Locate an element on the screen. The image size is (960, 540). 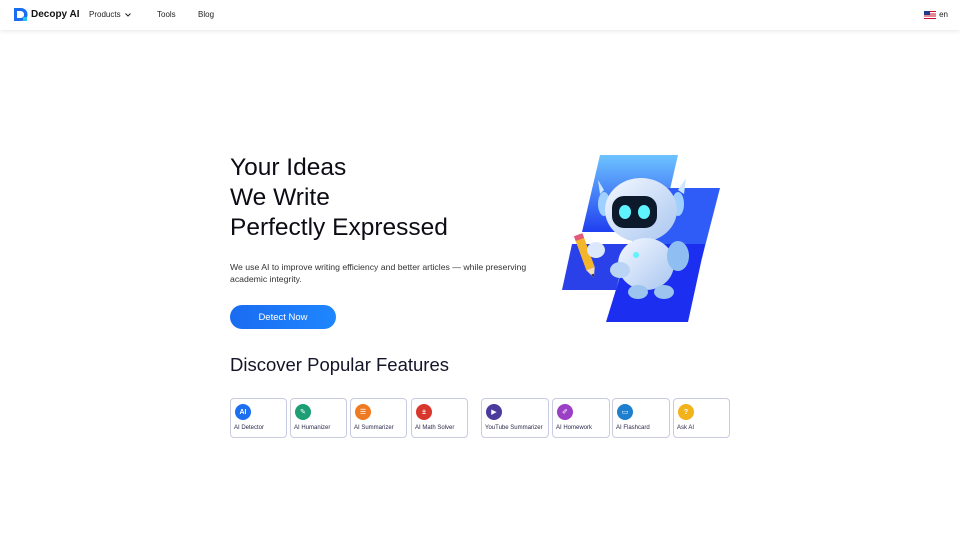
feature-card-ask-ai: ? Ask AI is located at coordinates (701, 418).